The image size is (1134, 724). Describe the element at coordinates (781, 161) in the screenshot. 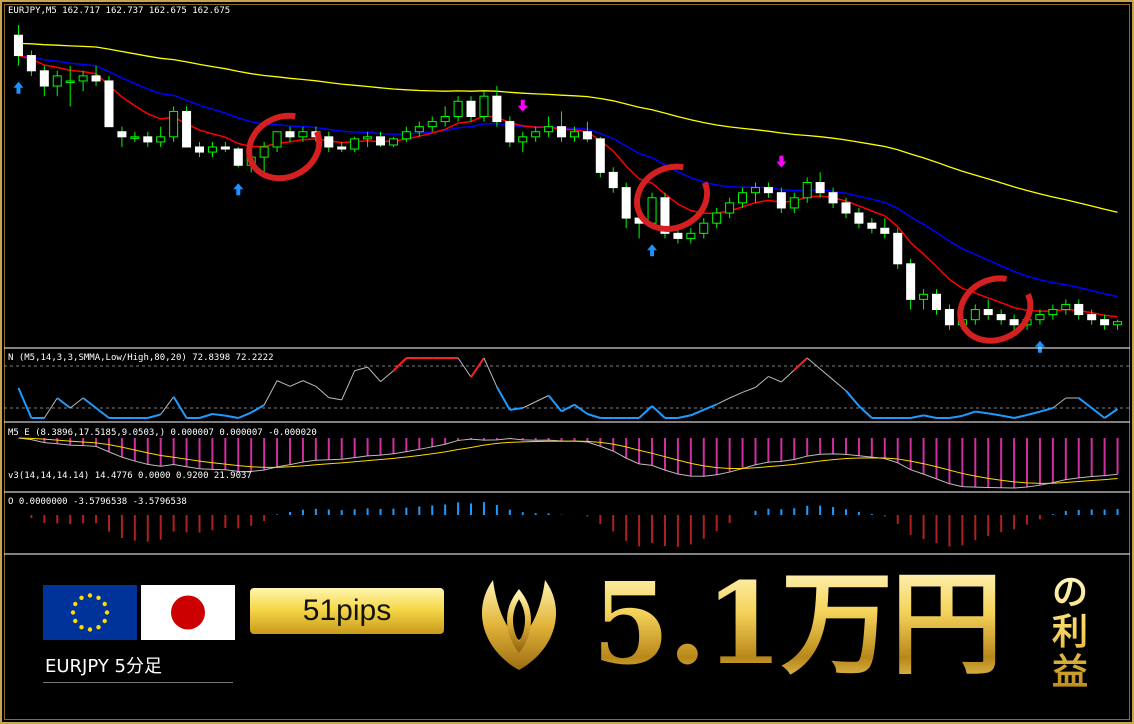

I see `down-arrow-icon` at that location.